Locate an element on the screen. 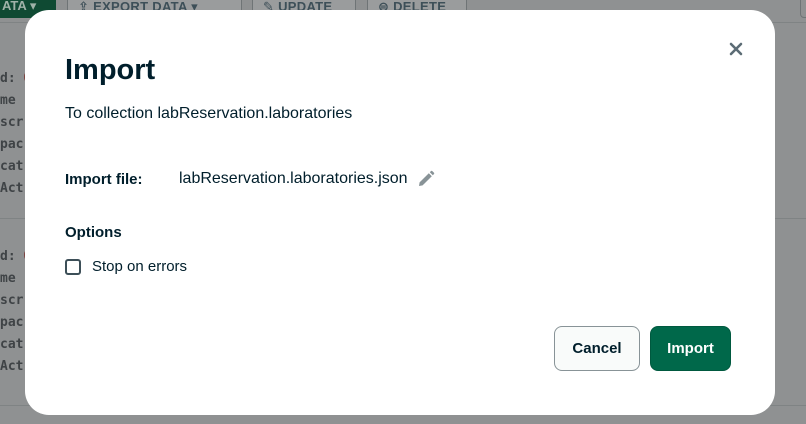 Image resolution: width=806 pixels, height=424 pixels. cancel-button: Cancel is located at coordinates (597, 348).